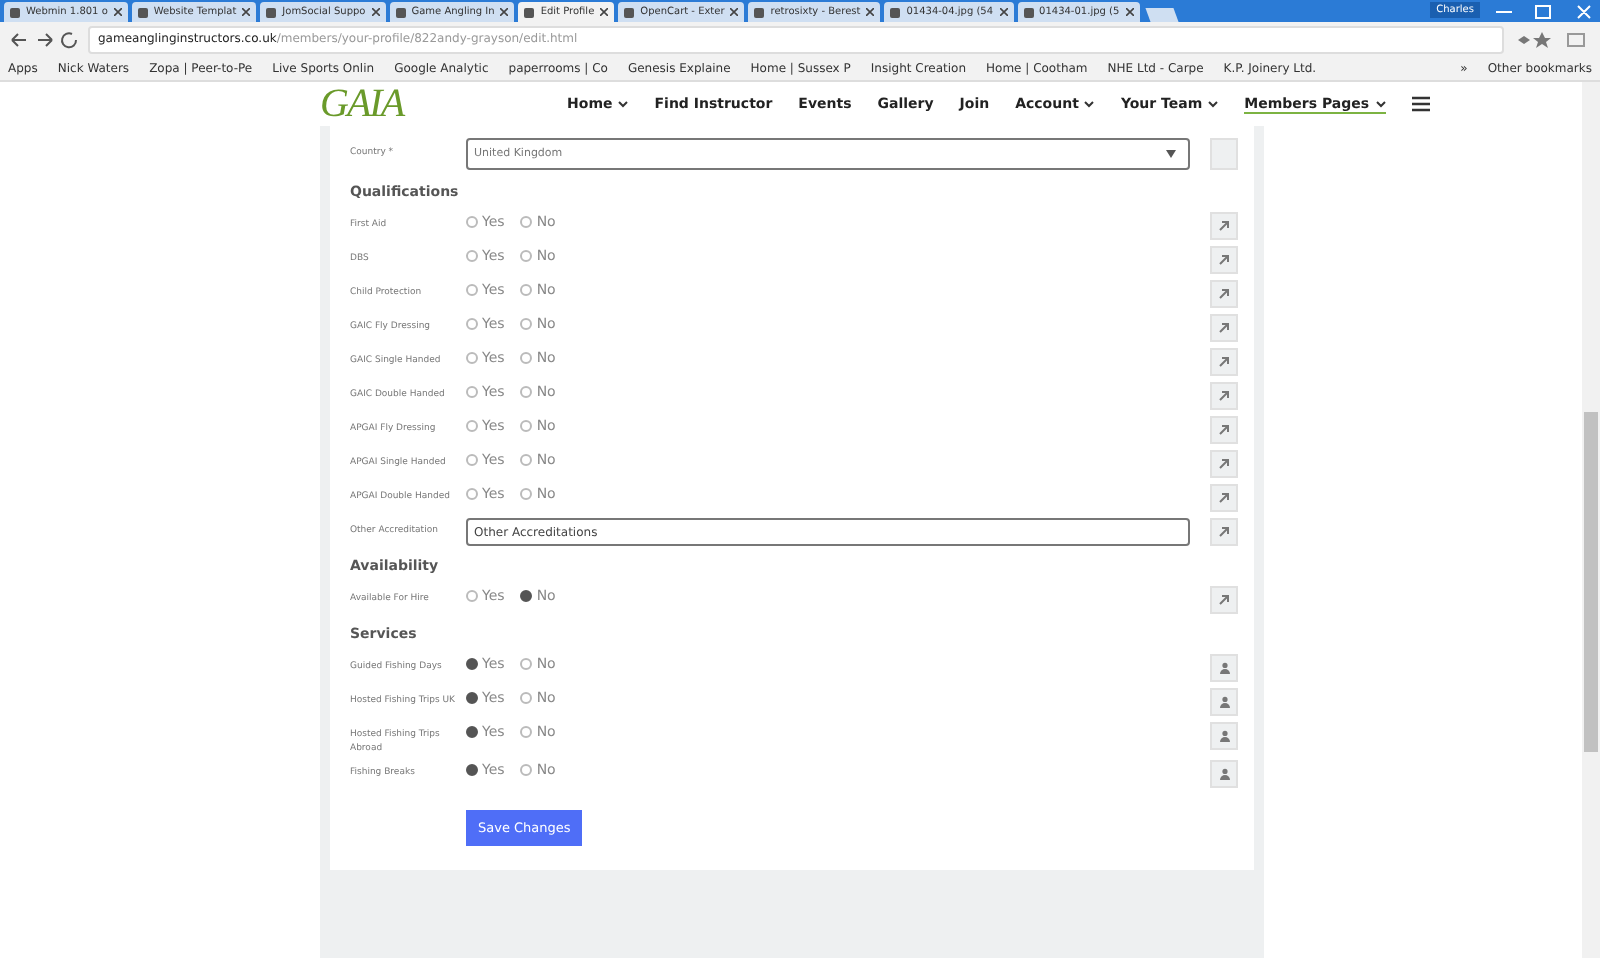  What do you see at coordinates (1161, 15) in the screenshot?
I see `new-tab-button` at bounding box center [1161, 15].